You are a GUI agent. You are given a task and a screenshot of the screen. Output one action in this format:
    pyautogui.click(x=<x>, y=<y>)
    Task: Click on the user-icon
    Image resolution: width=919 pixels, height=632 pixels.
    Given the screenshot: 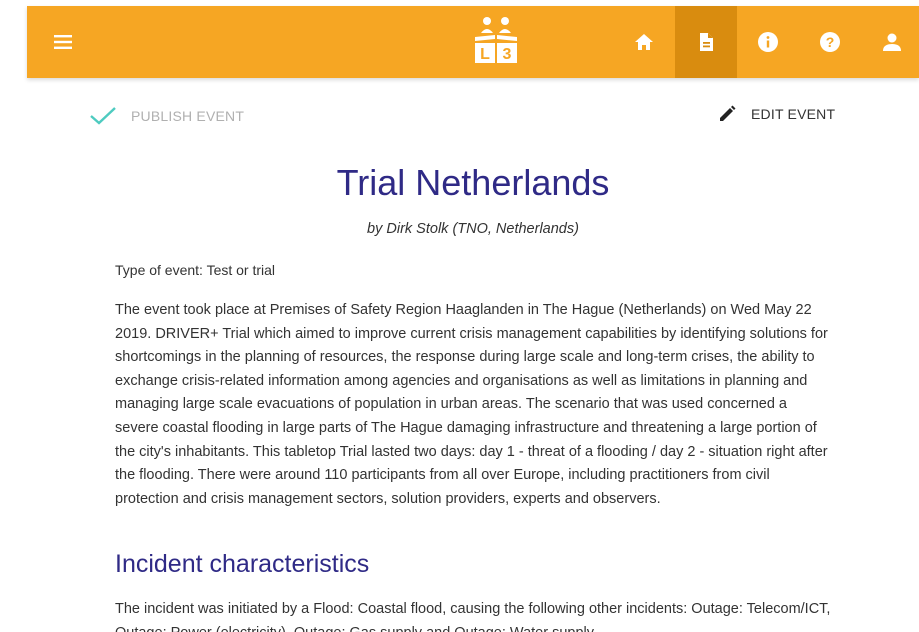 What is the action you would take?
    pyautogui.click(x=890, y=42)
    